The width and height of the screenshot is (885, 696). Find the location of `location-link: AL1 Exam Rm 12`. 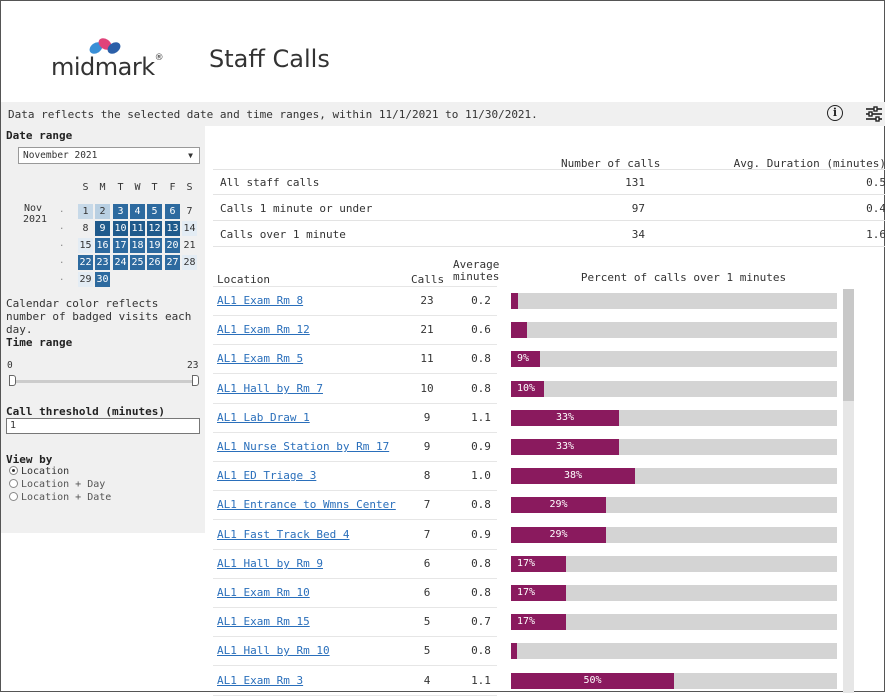

location-link: AL1 Exam Rm 12 is located at coordinates (263, 329).